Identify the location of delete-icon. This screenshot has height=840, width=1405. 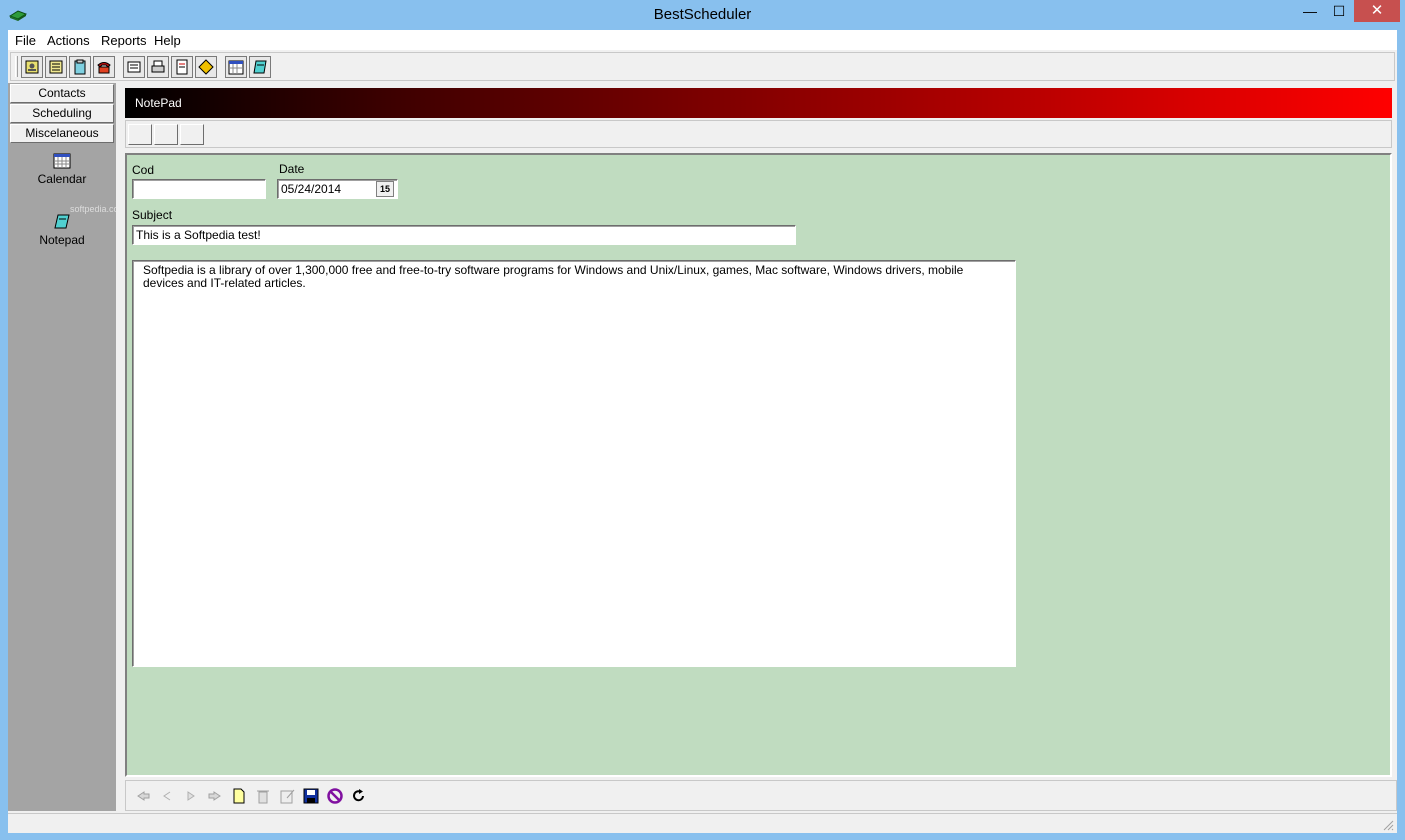
(263, 797).